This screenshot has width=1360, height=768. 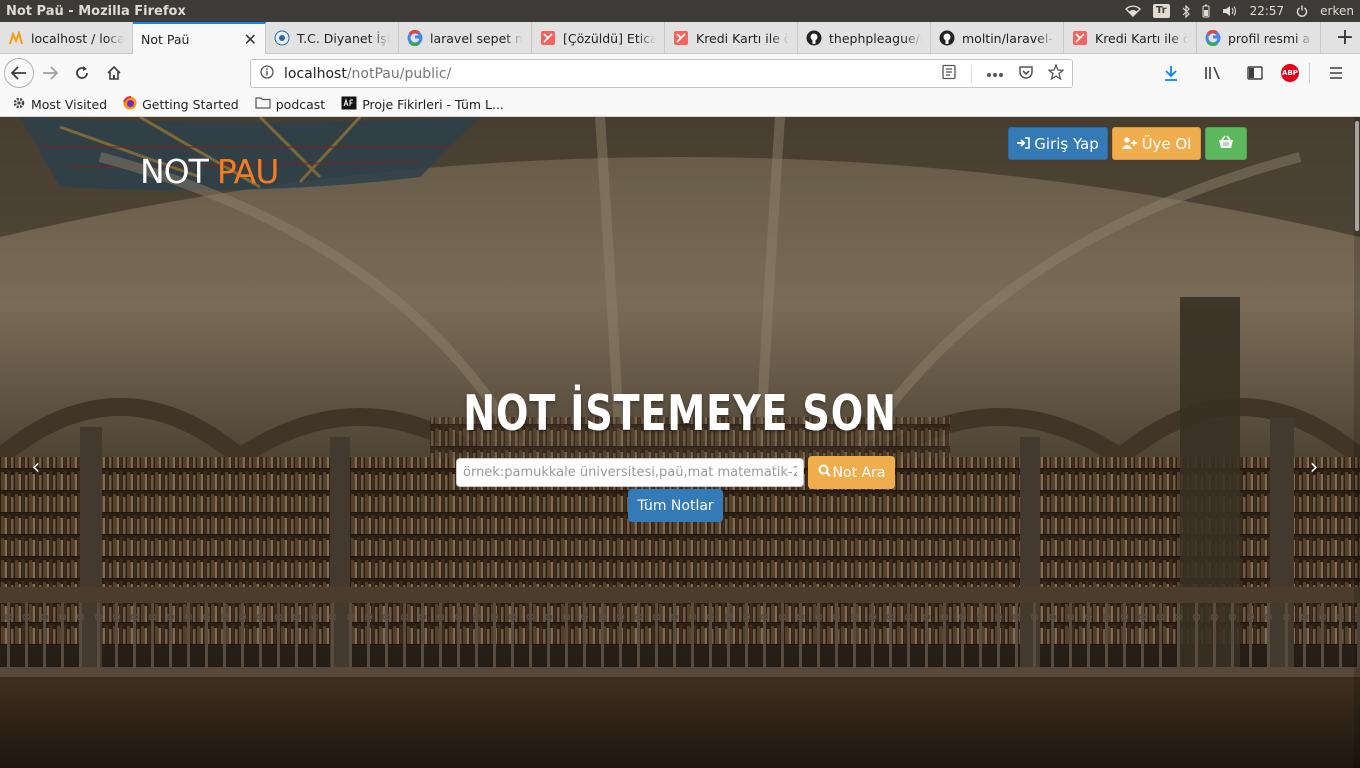 I want to click on os-top-panel: Not Paü - Mozilla Firefox Tr 22:57 erken, so click(x=680, y=11).